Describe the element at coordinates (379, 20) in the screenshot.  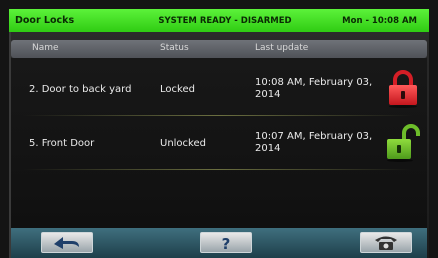
I see `datetime-text: Mon - 10:08 AM` at that location.